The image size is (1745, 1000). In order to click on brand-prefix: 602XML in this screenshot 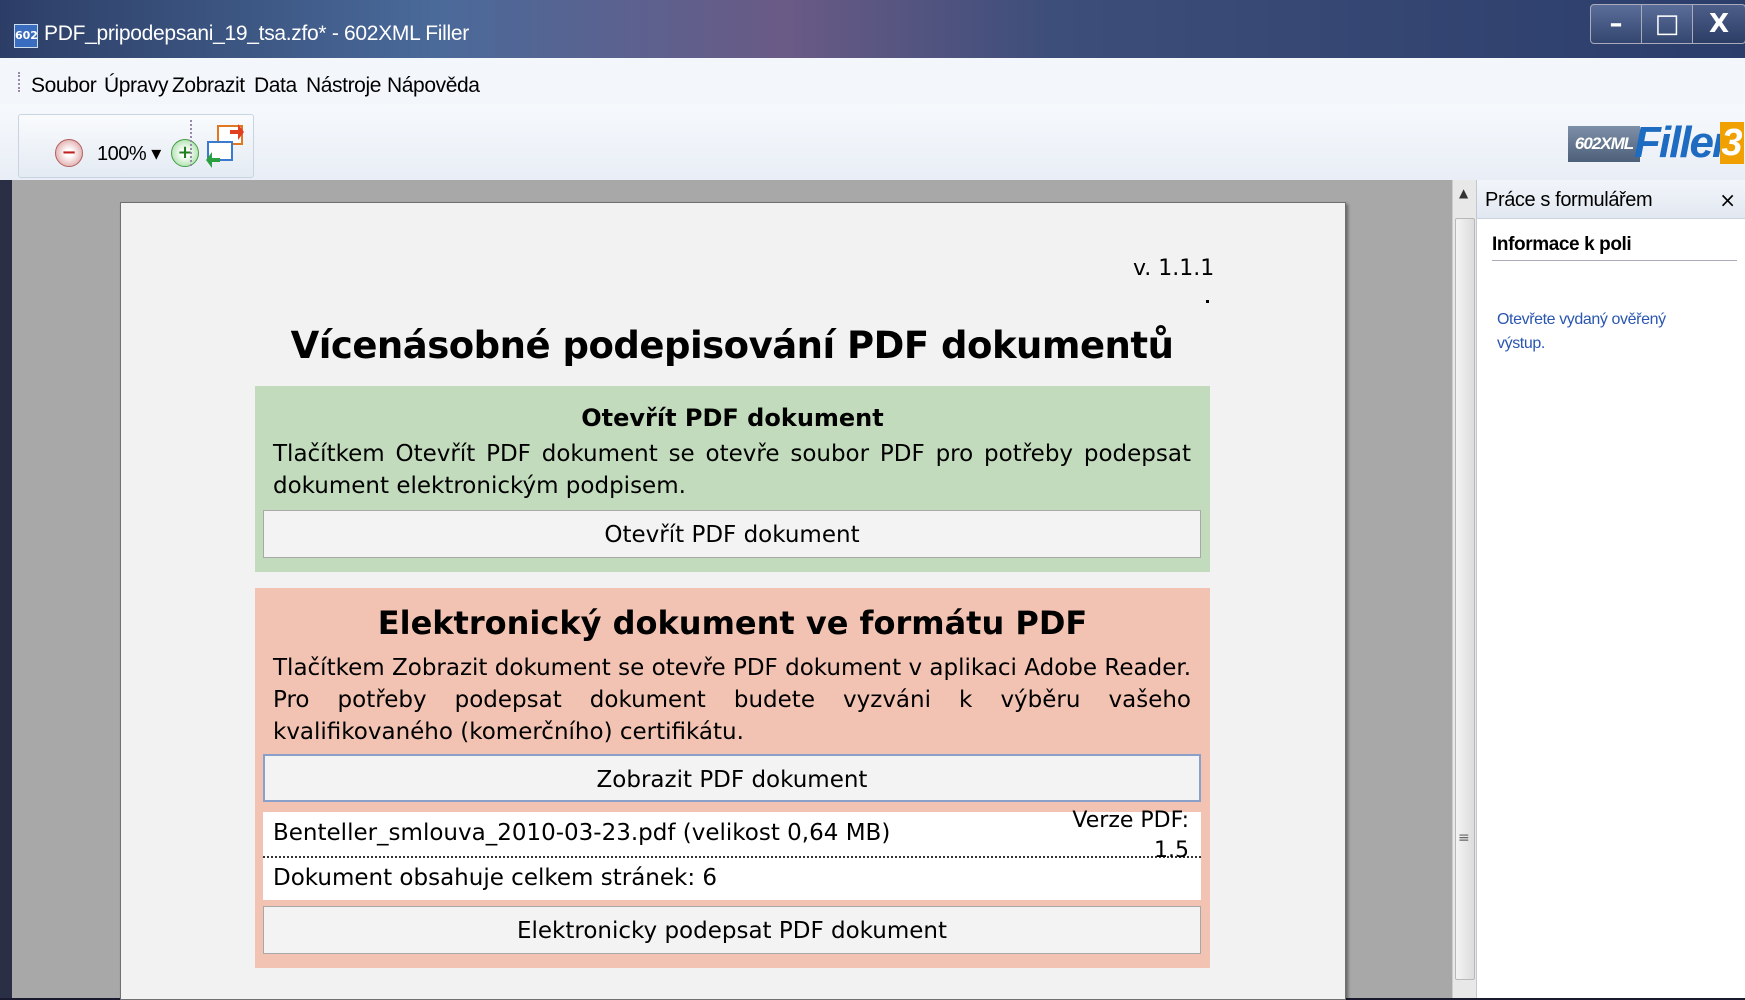, I will do `click(1604, 144)`.